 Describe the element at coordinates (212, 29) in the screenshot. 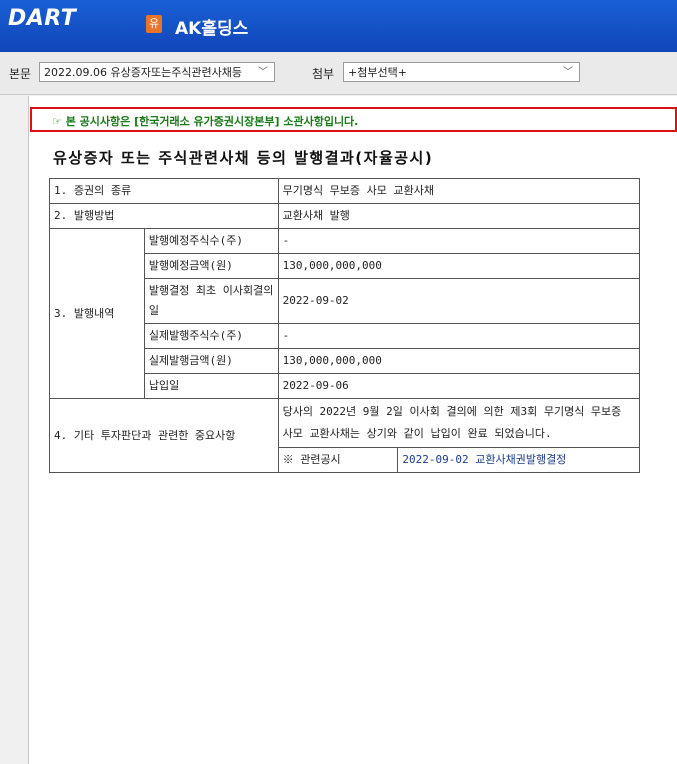

I see `company-name: AK홀딩스` at that location.